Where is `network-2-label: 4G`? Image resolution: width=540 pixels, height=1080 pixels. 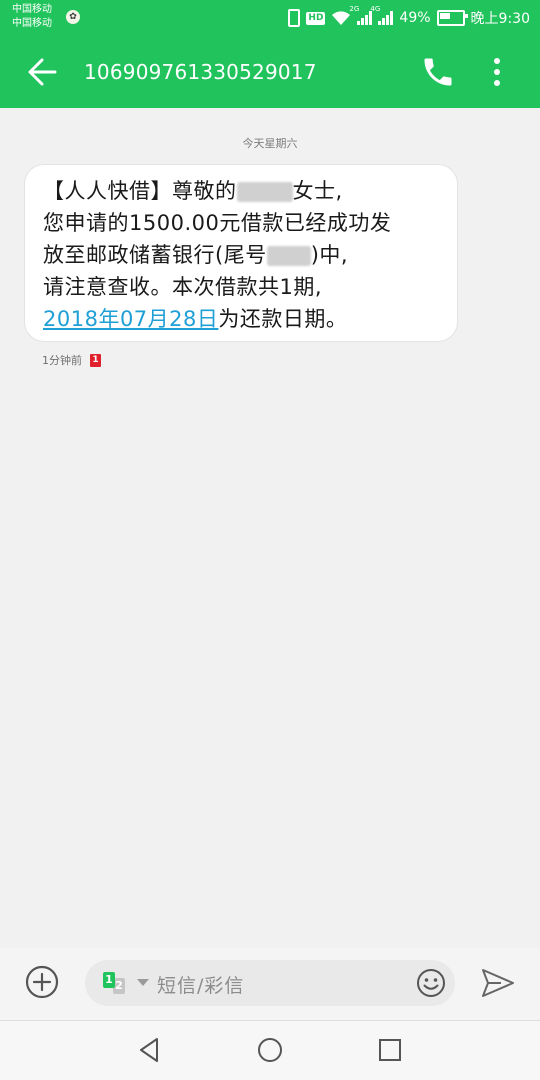 network-2-label: 4G is located at coordinates (375, 9).